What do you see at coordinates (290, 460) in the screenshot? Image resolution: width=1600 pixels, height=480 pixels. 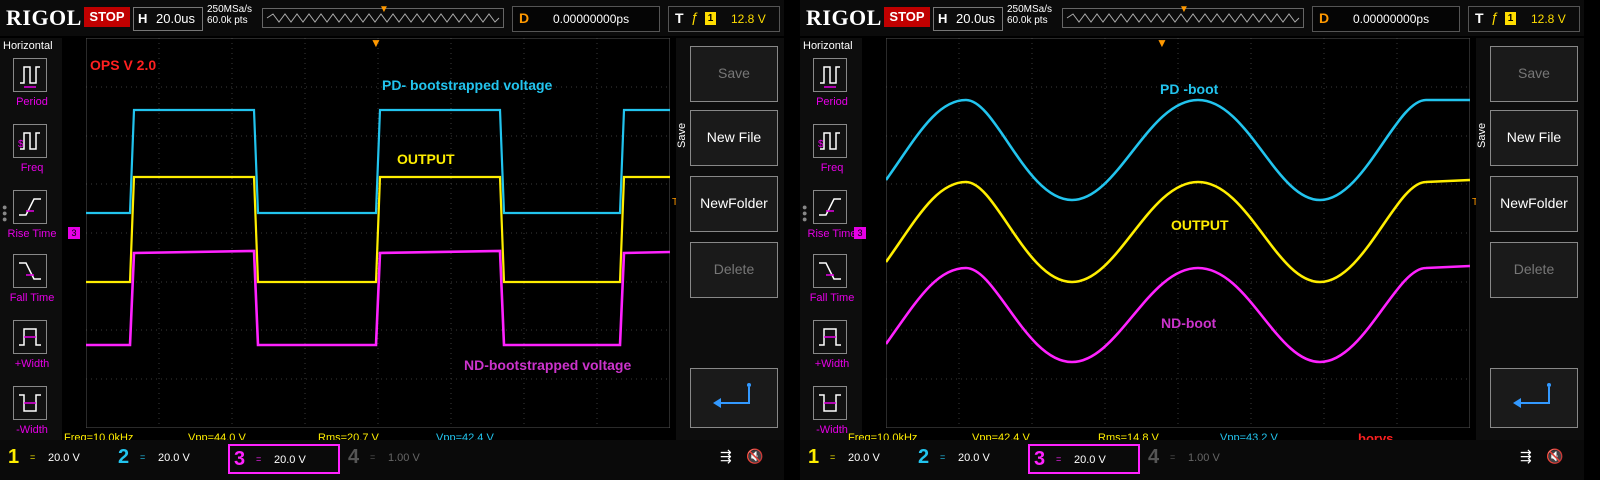 I see `ch3-scale: 20.0 V` at bounding box center [290, 460].